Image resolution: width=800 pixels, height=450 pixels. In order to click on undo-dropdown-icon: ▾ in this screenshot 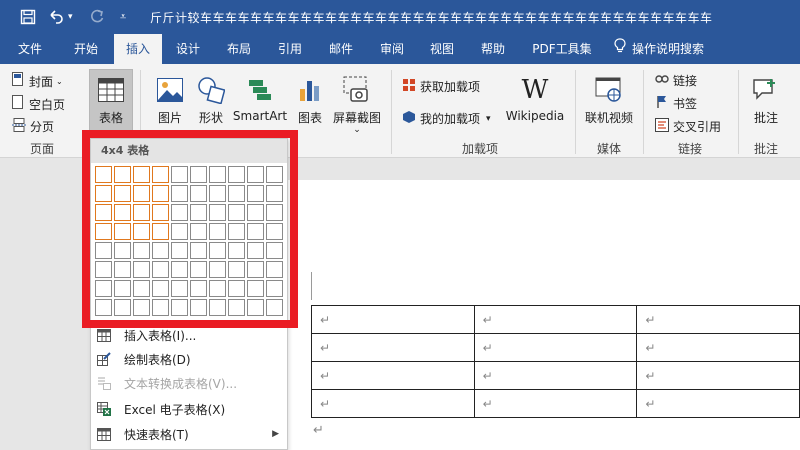, I will do `click(70, 17)`.